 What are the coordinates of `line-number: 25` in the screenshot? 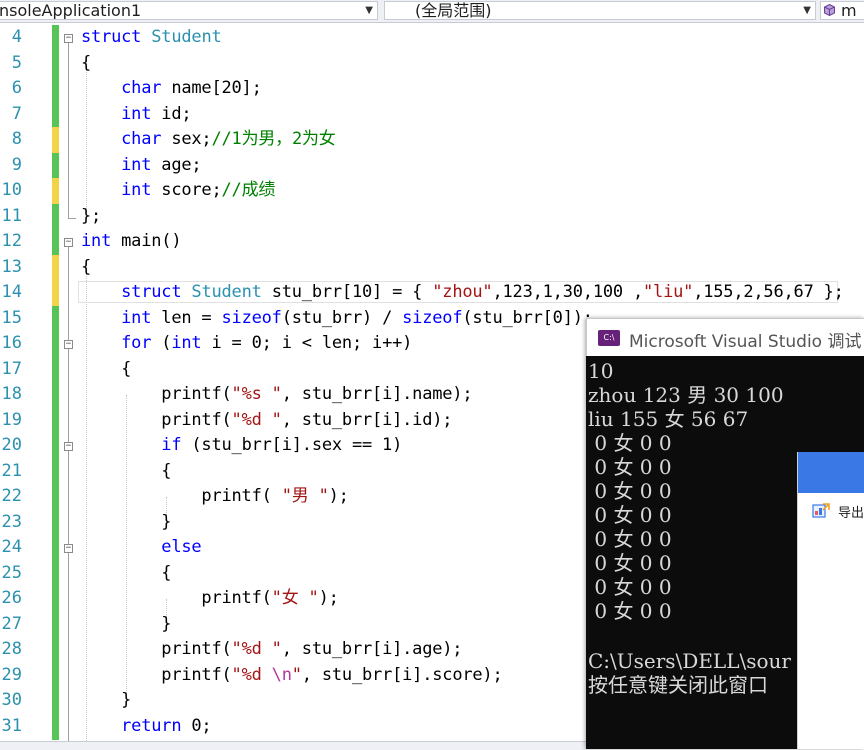 It's located at (11, 572).